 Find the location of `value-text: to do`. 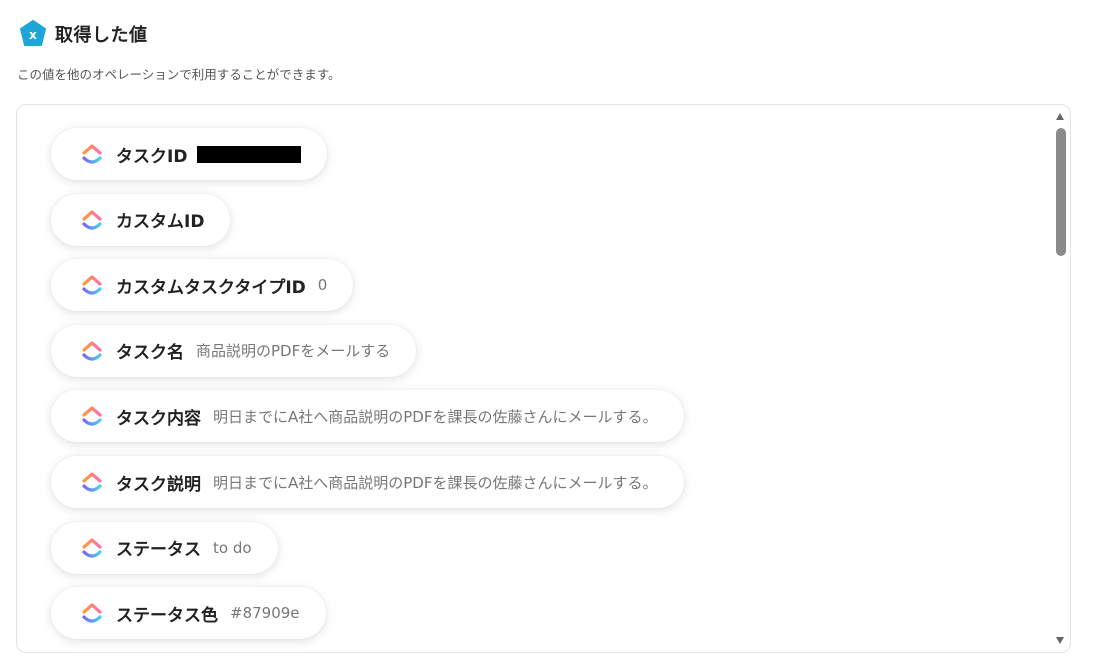

value-text: to do is located at coordinates (232, 547).